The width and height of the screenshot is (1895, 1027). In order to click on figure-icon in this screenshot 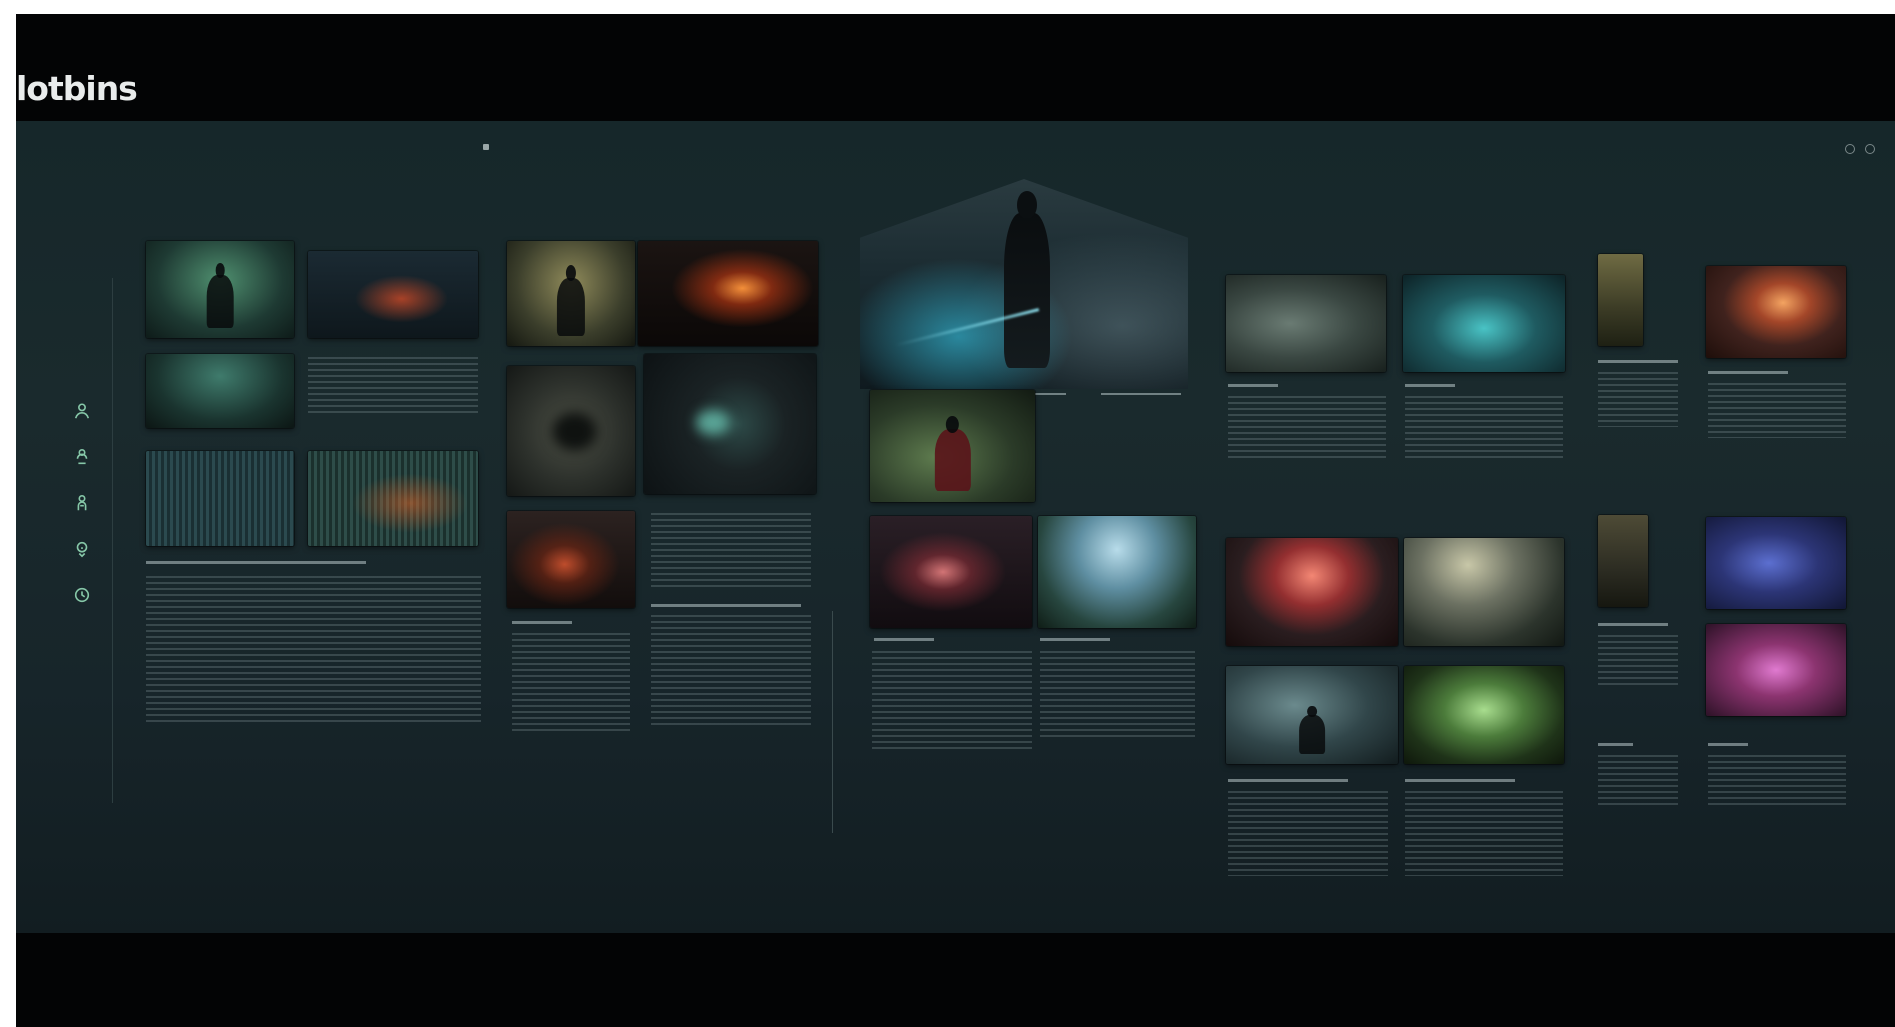, I will do `click(82, 503)`.